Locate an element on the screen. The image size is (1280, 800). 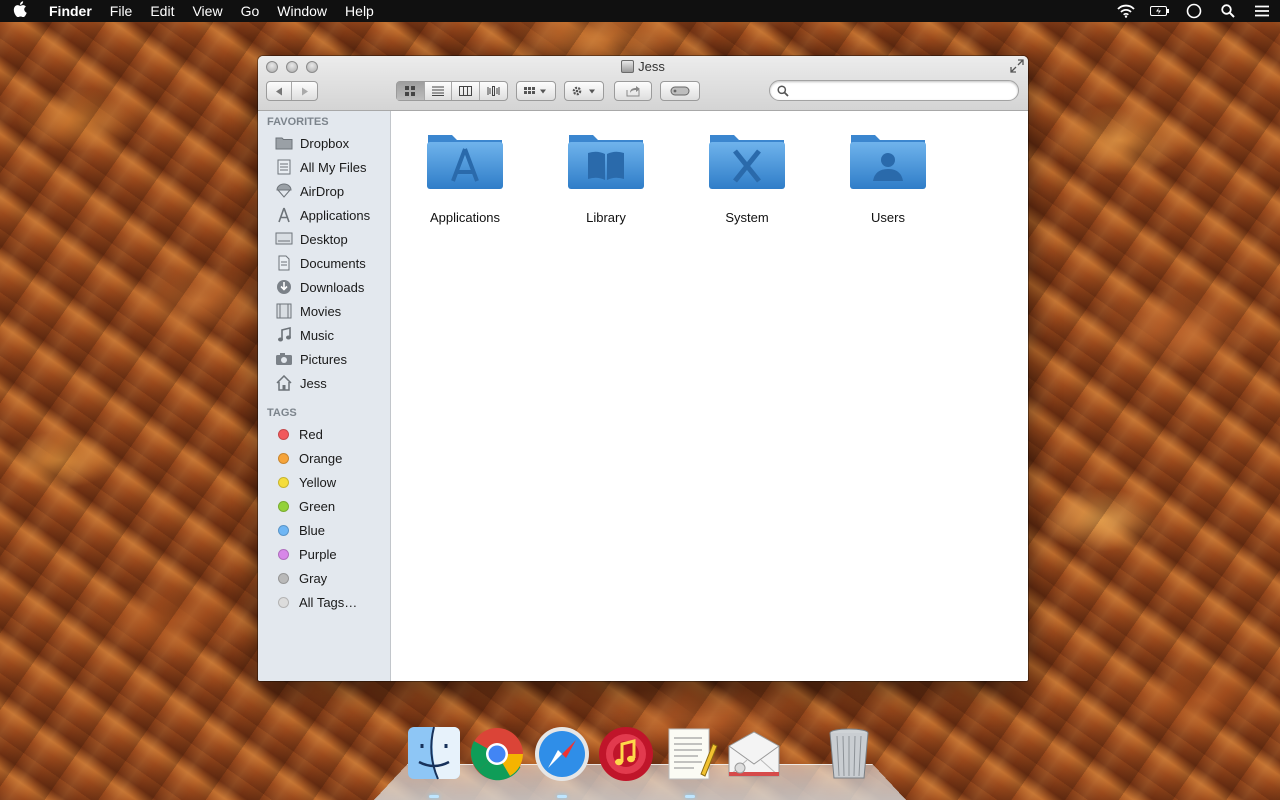
sidebar-tag-yellow: Yellow is located at coordinates (324, 482).